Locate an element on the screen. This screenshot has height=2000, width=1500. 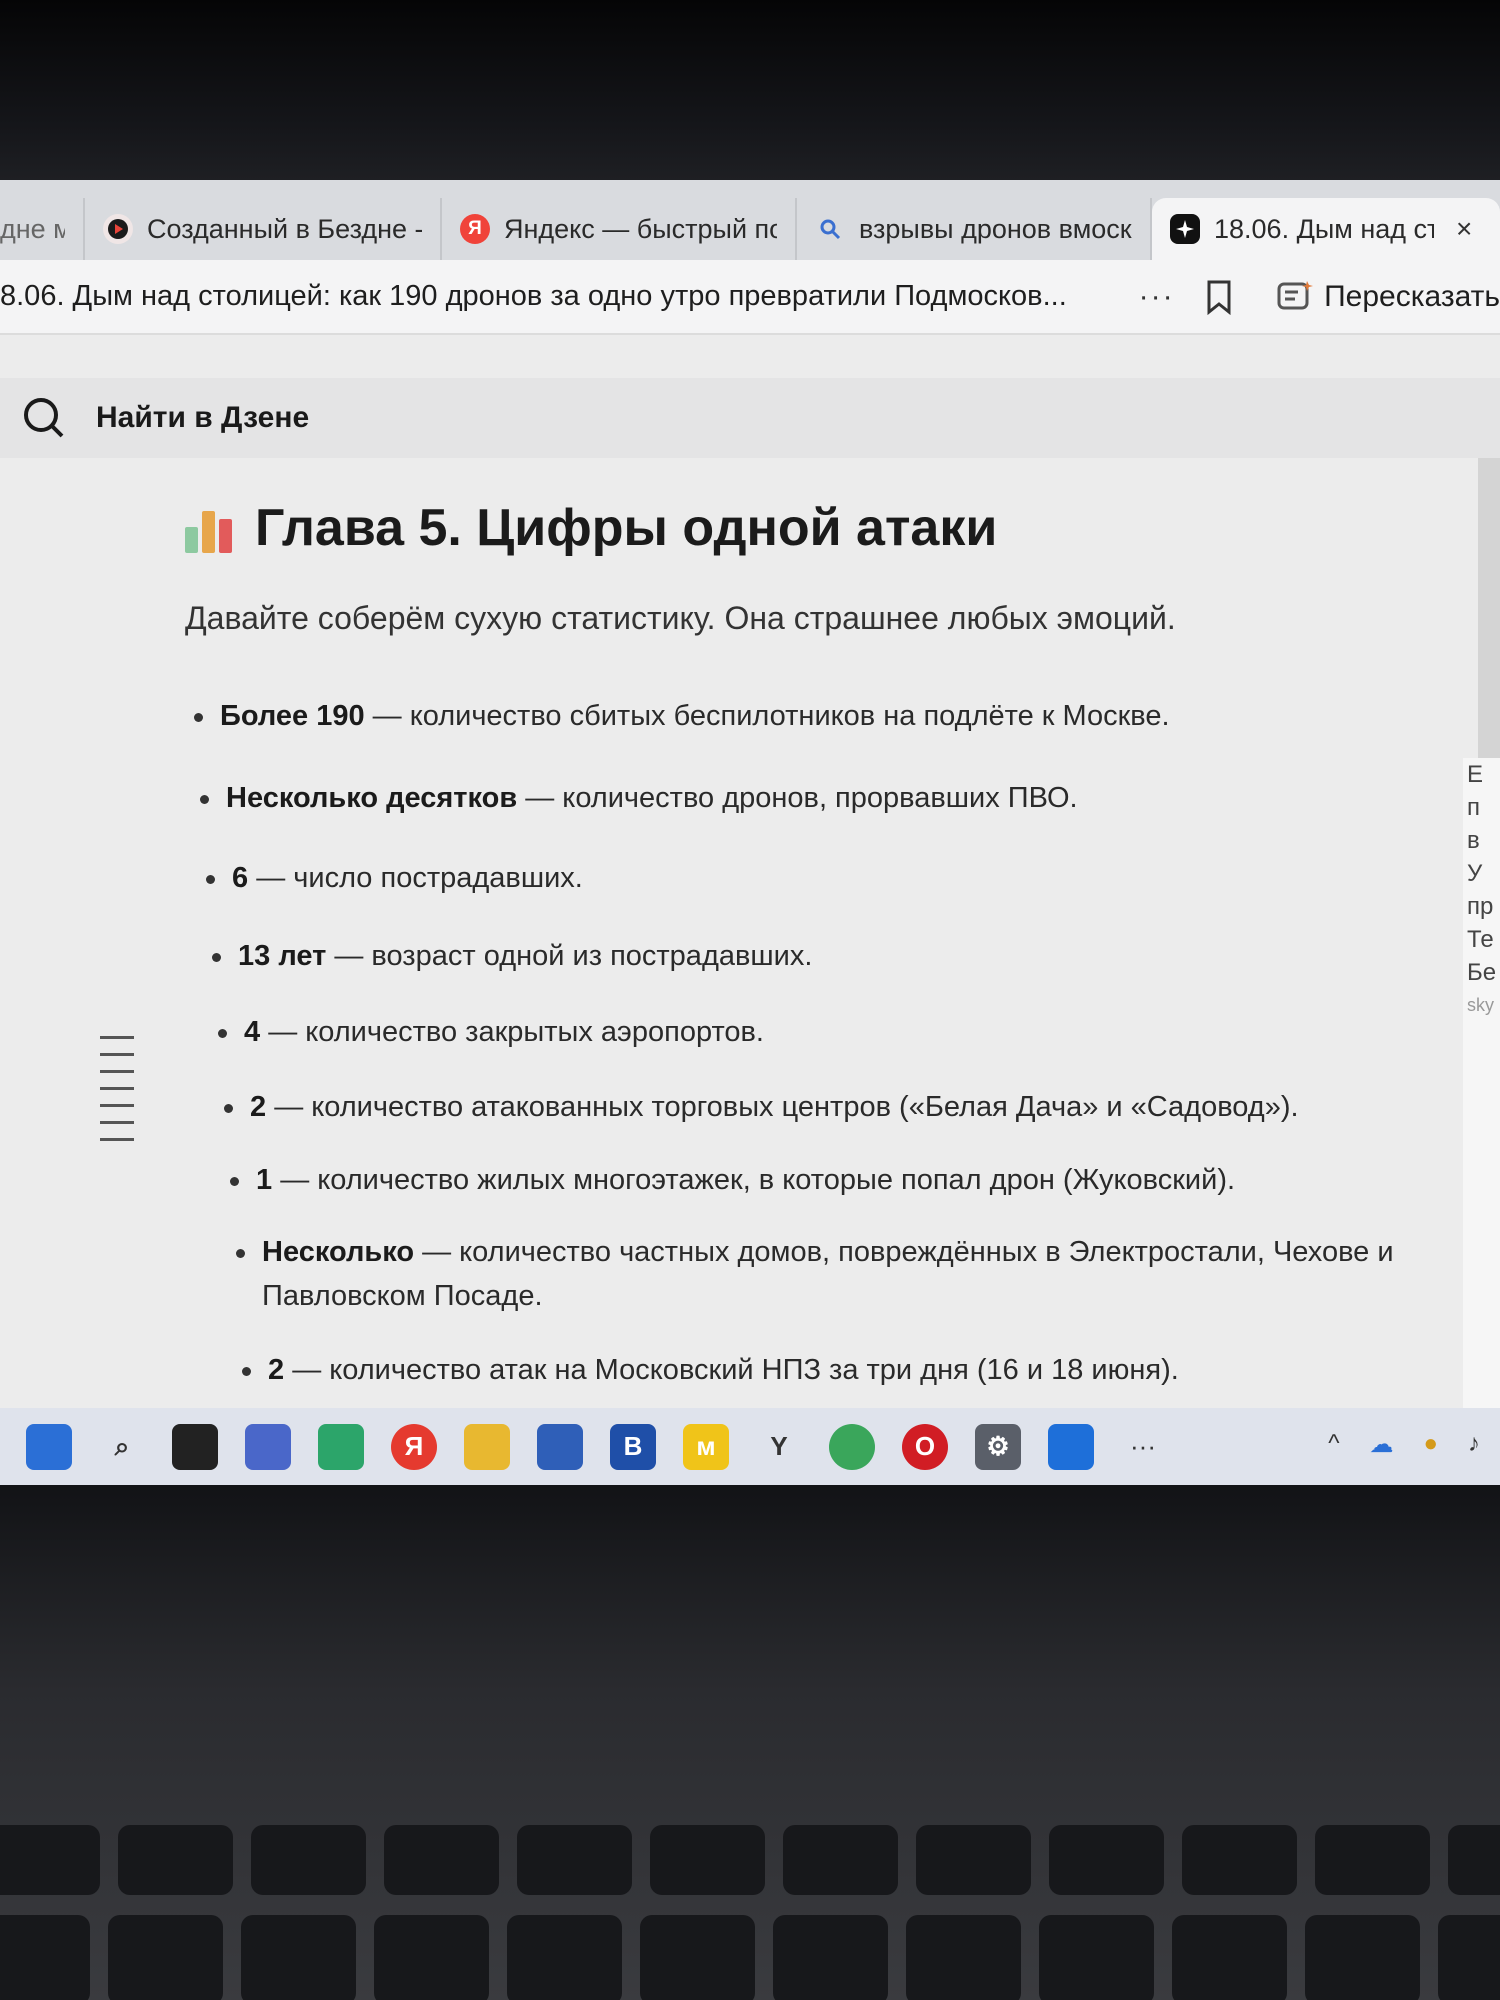
chevron-up-icon: ^ is located at coordinates (1333, 1444).